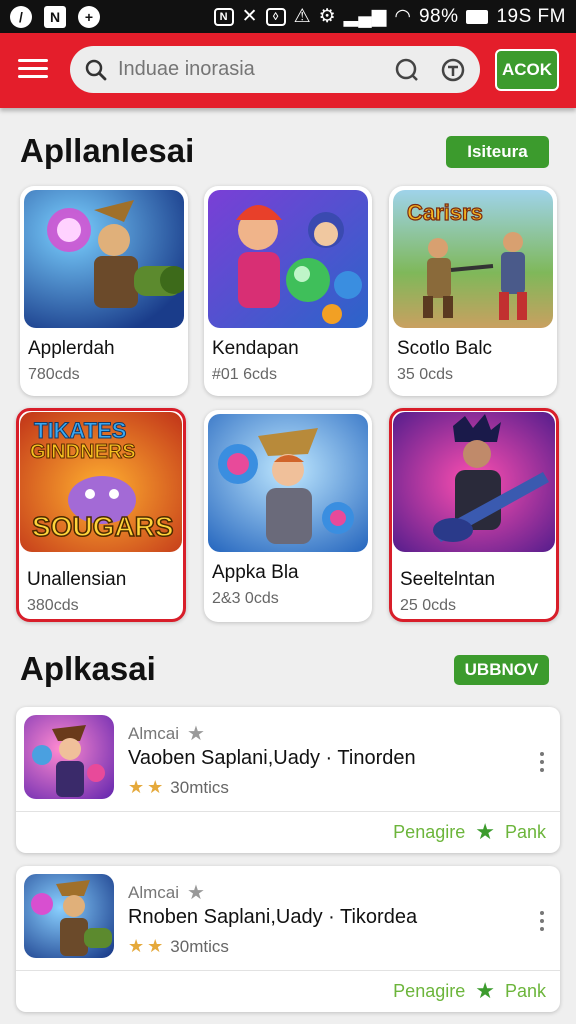 The width and height of the screenshot is (576, 1024). Describe the element at coordinates (101, 482) in the screenshot. I see `app-thumbnail: TIKATES GINDNERS SOUGARS` at that location.